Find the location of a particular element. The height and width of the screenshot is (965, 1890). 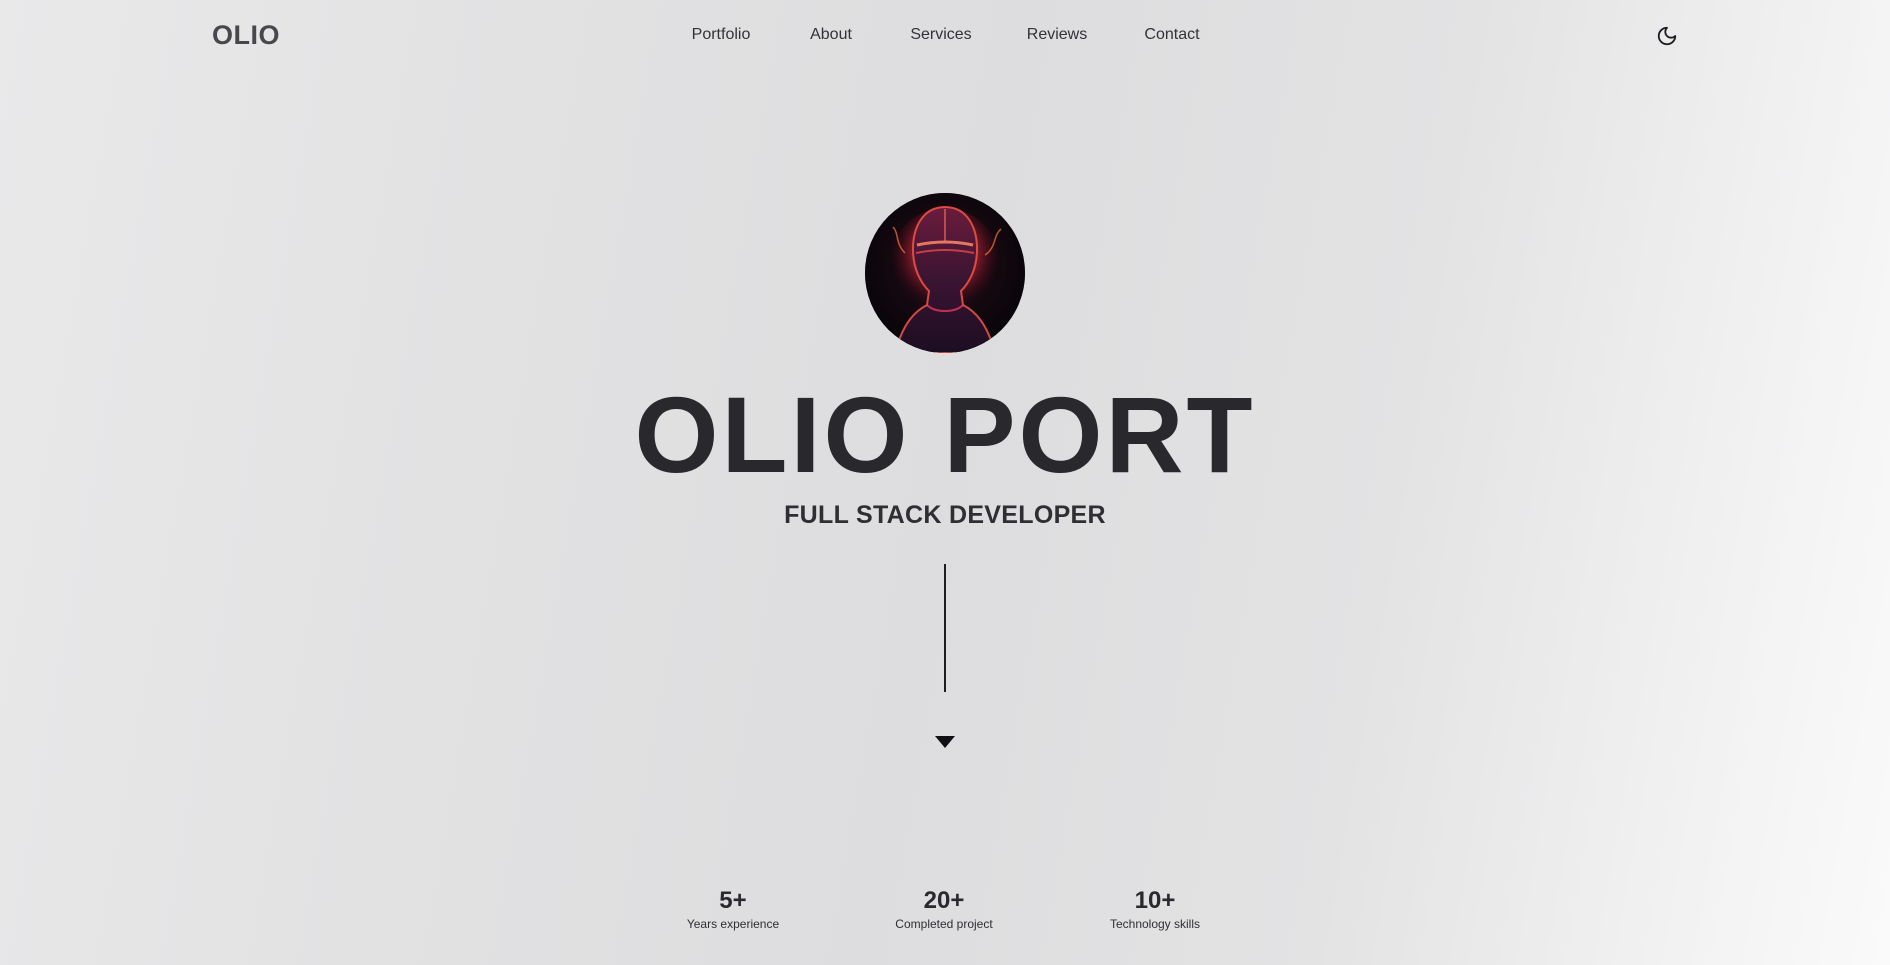

nav-item-services: Services is located at coordinates (940, 35).